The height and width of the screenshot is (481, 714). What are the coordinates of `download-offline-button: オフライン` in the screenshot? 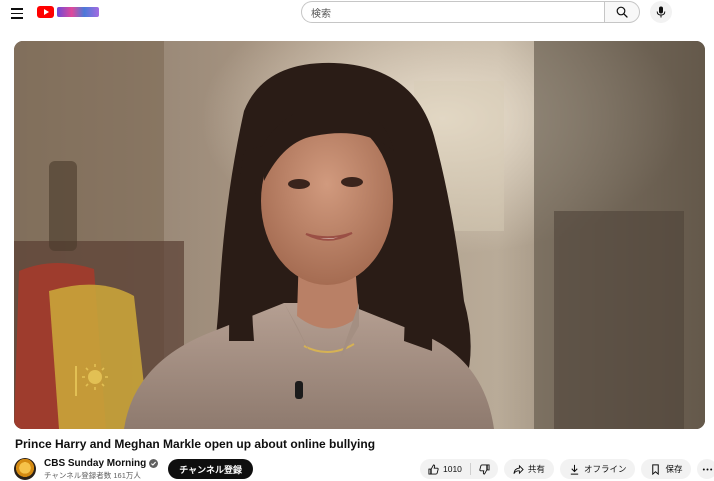 It's located at (597, 469).